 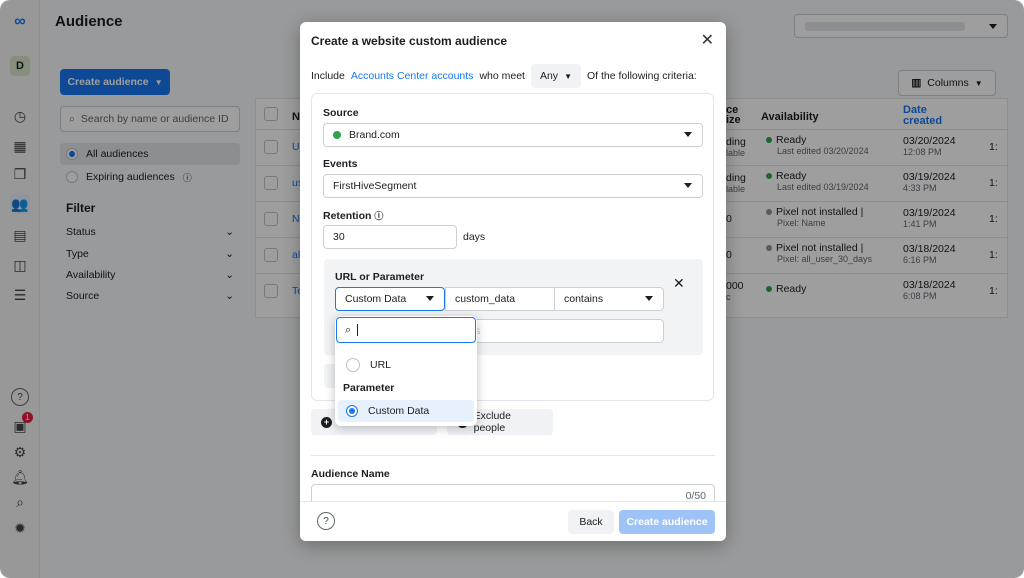 I want to click on parameter-type-value: Custom Data, so click(x=376, y=299).